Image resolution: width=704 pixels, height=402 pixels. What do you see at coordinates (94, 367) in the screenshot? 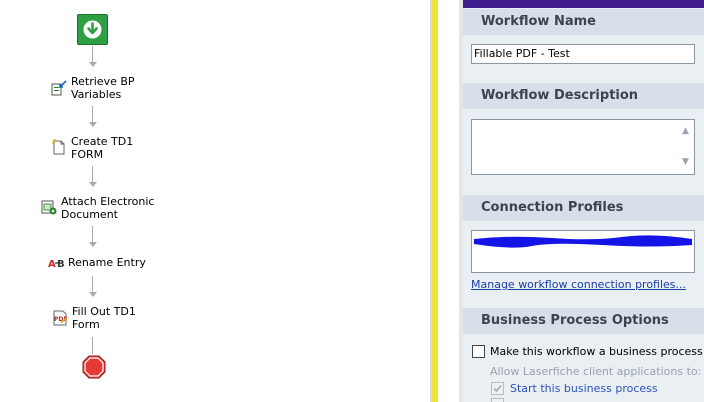
I see `stop-octagon-icon` at bounding box center [94, 367].